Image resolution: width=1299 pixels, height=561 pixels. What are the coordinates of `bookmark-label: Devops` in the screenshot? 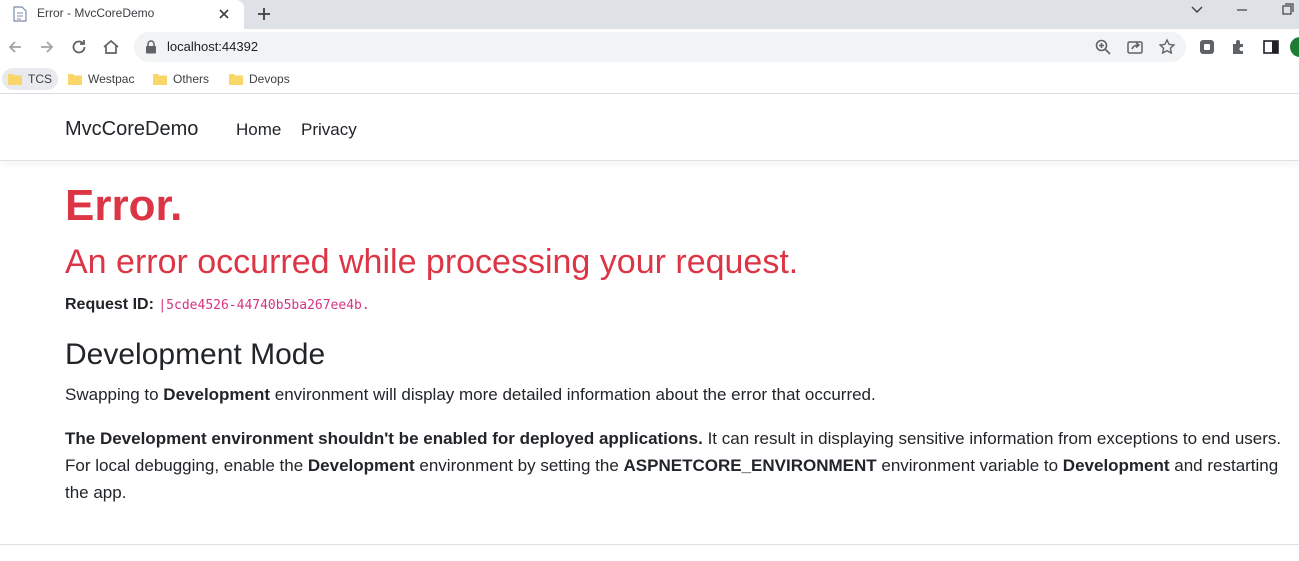 It's located at (269, 79).